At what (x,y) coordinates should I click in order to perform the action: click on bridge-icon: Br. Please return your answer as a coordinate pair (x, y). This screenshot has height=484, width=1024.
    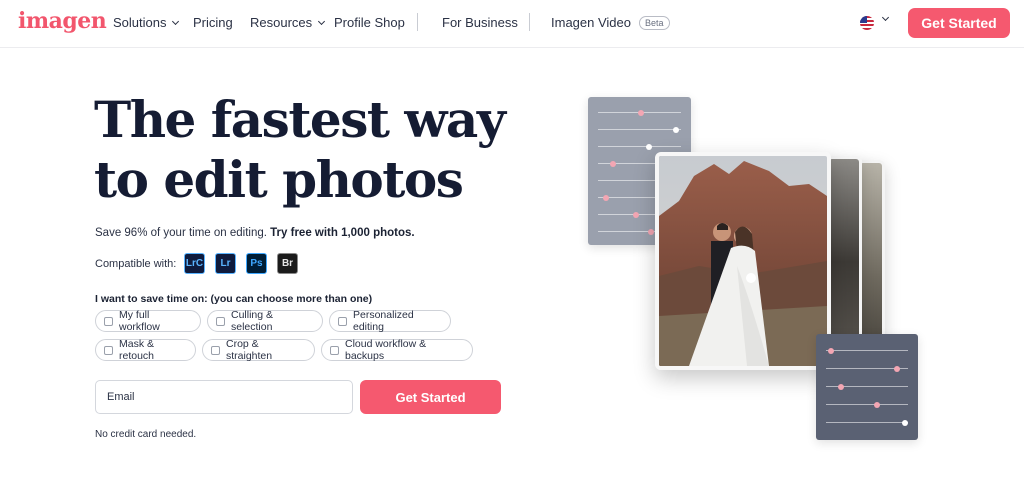
    Looking at the image, I should click on (287, 263).